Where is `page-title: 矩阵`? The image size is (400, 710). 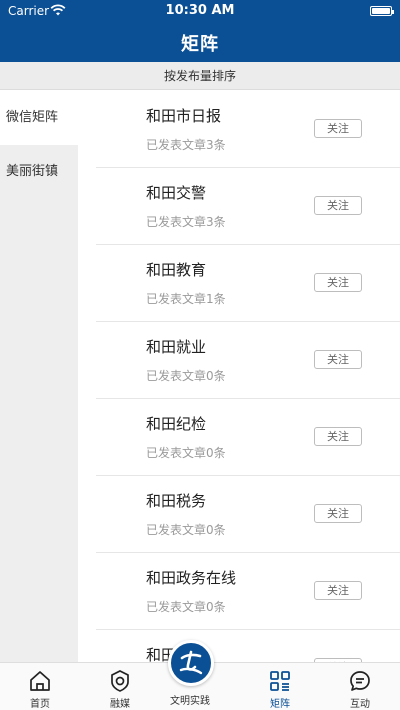 page-title: 矩阵 is located at coordinates (200, 44).